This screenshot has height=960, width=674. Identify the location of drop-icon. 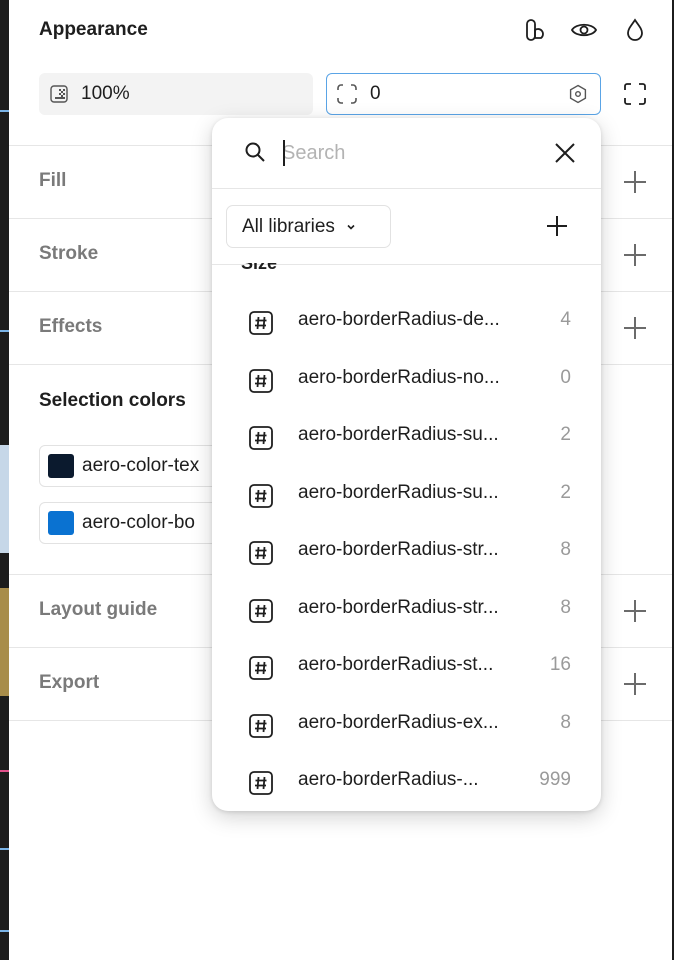
(635, 29).